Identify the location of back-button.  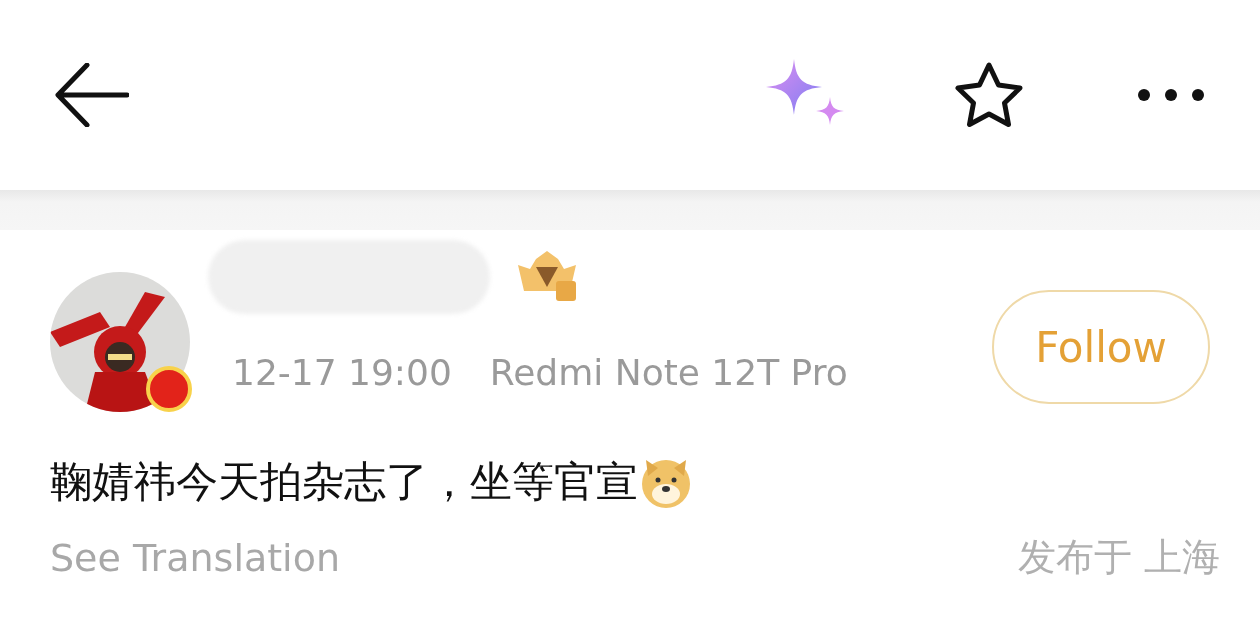
(92, 95).